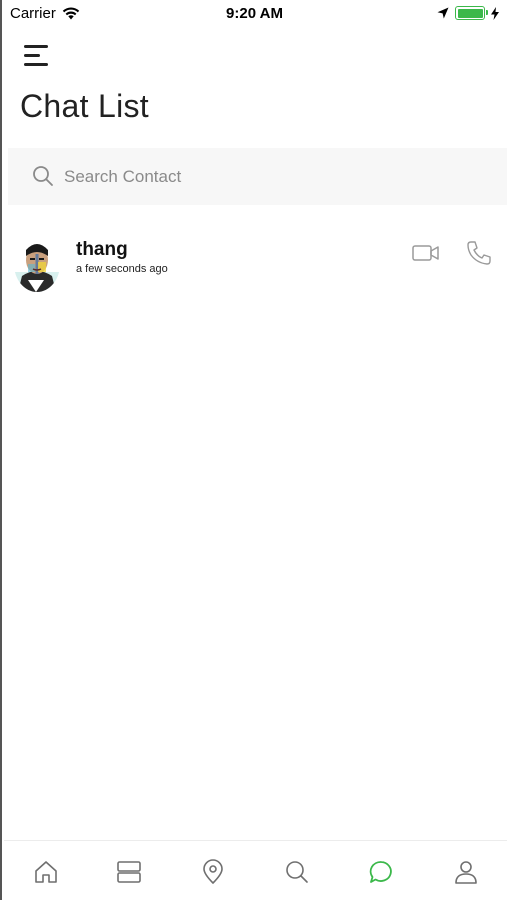 The image size is (507, 900). I want to click on menu-line-bottom, so click(36, 64).